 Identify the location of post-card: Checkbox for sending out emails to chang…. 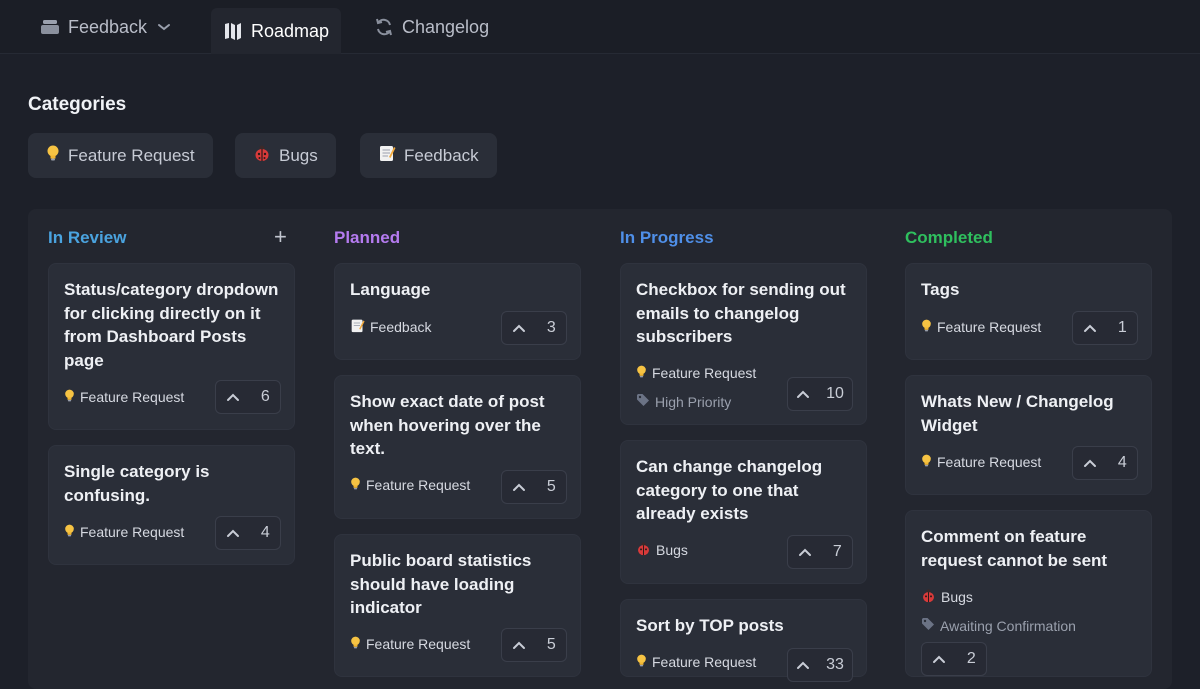
(743, 344).